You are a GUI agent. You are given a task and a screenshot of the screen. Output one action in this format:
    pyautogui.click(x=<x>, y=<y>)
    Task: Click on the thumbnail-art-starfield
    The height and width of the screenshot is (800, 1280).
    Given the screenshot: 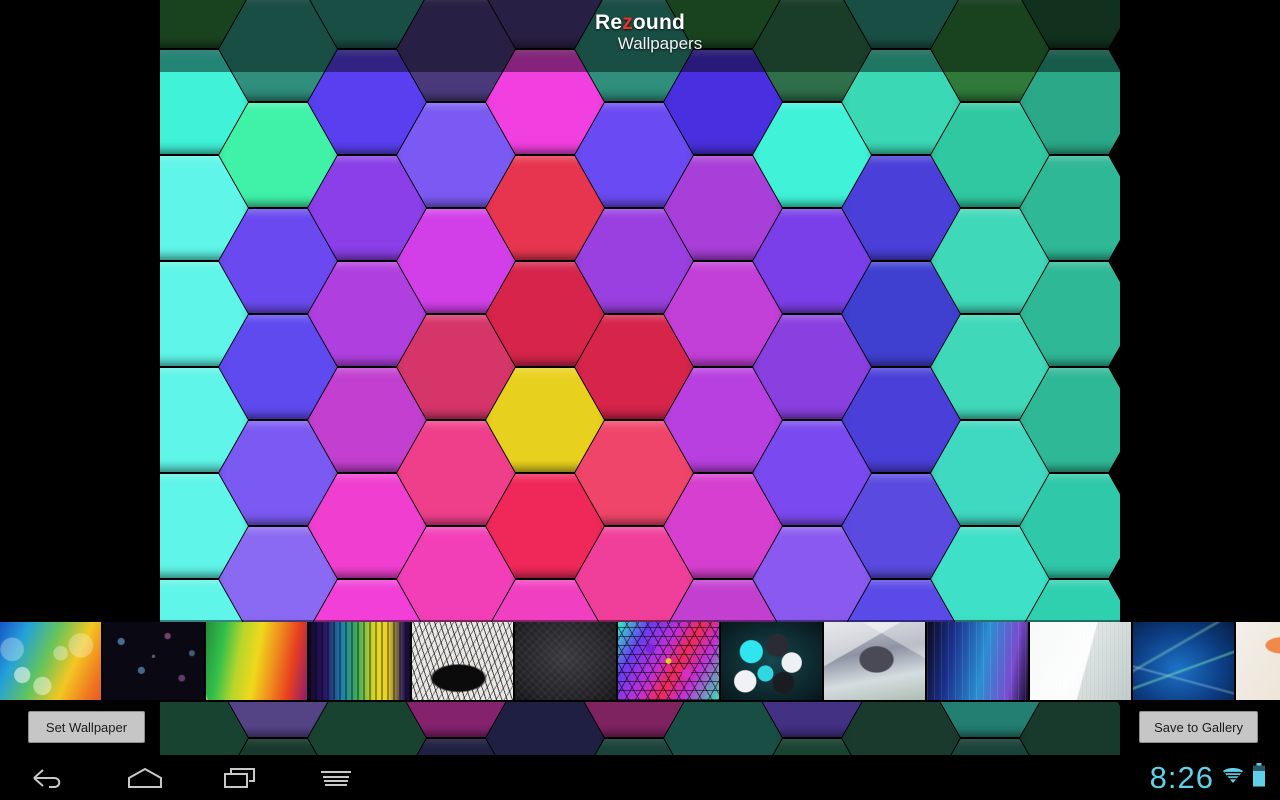 What is the action you would take?
    pyautogui.click(x=153, y=661)
    